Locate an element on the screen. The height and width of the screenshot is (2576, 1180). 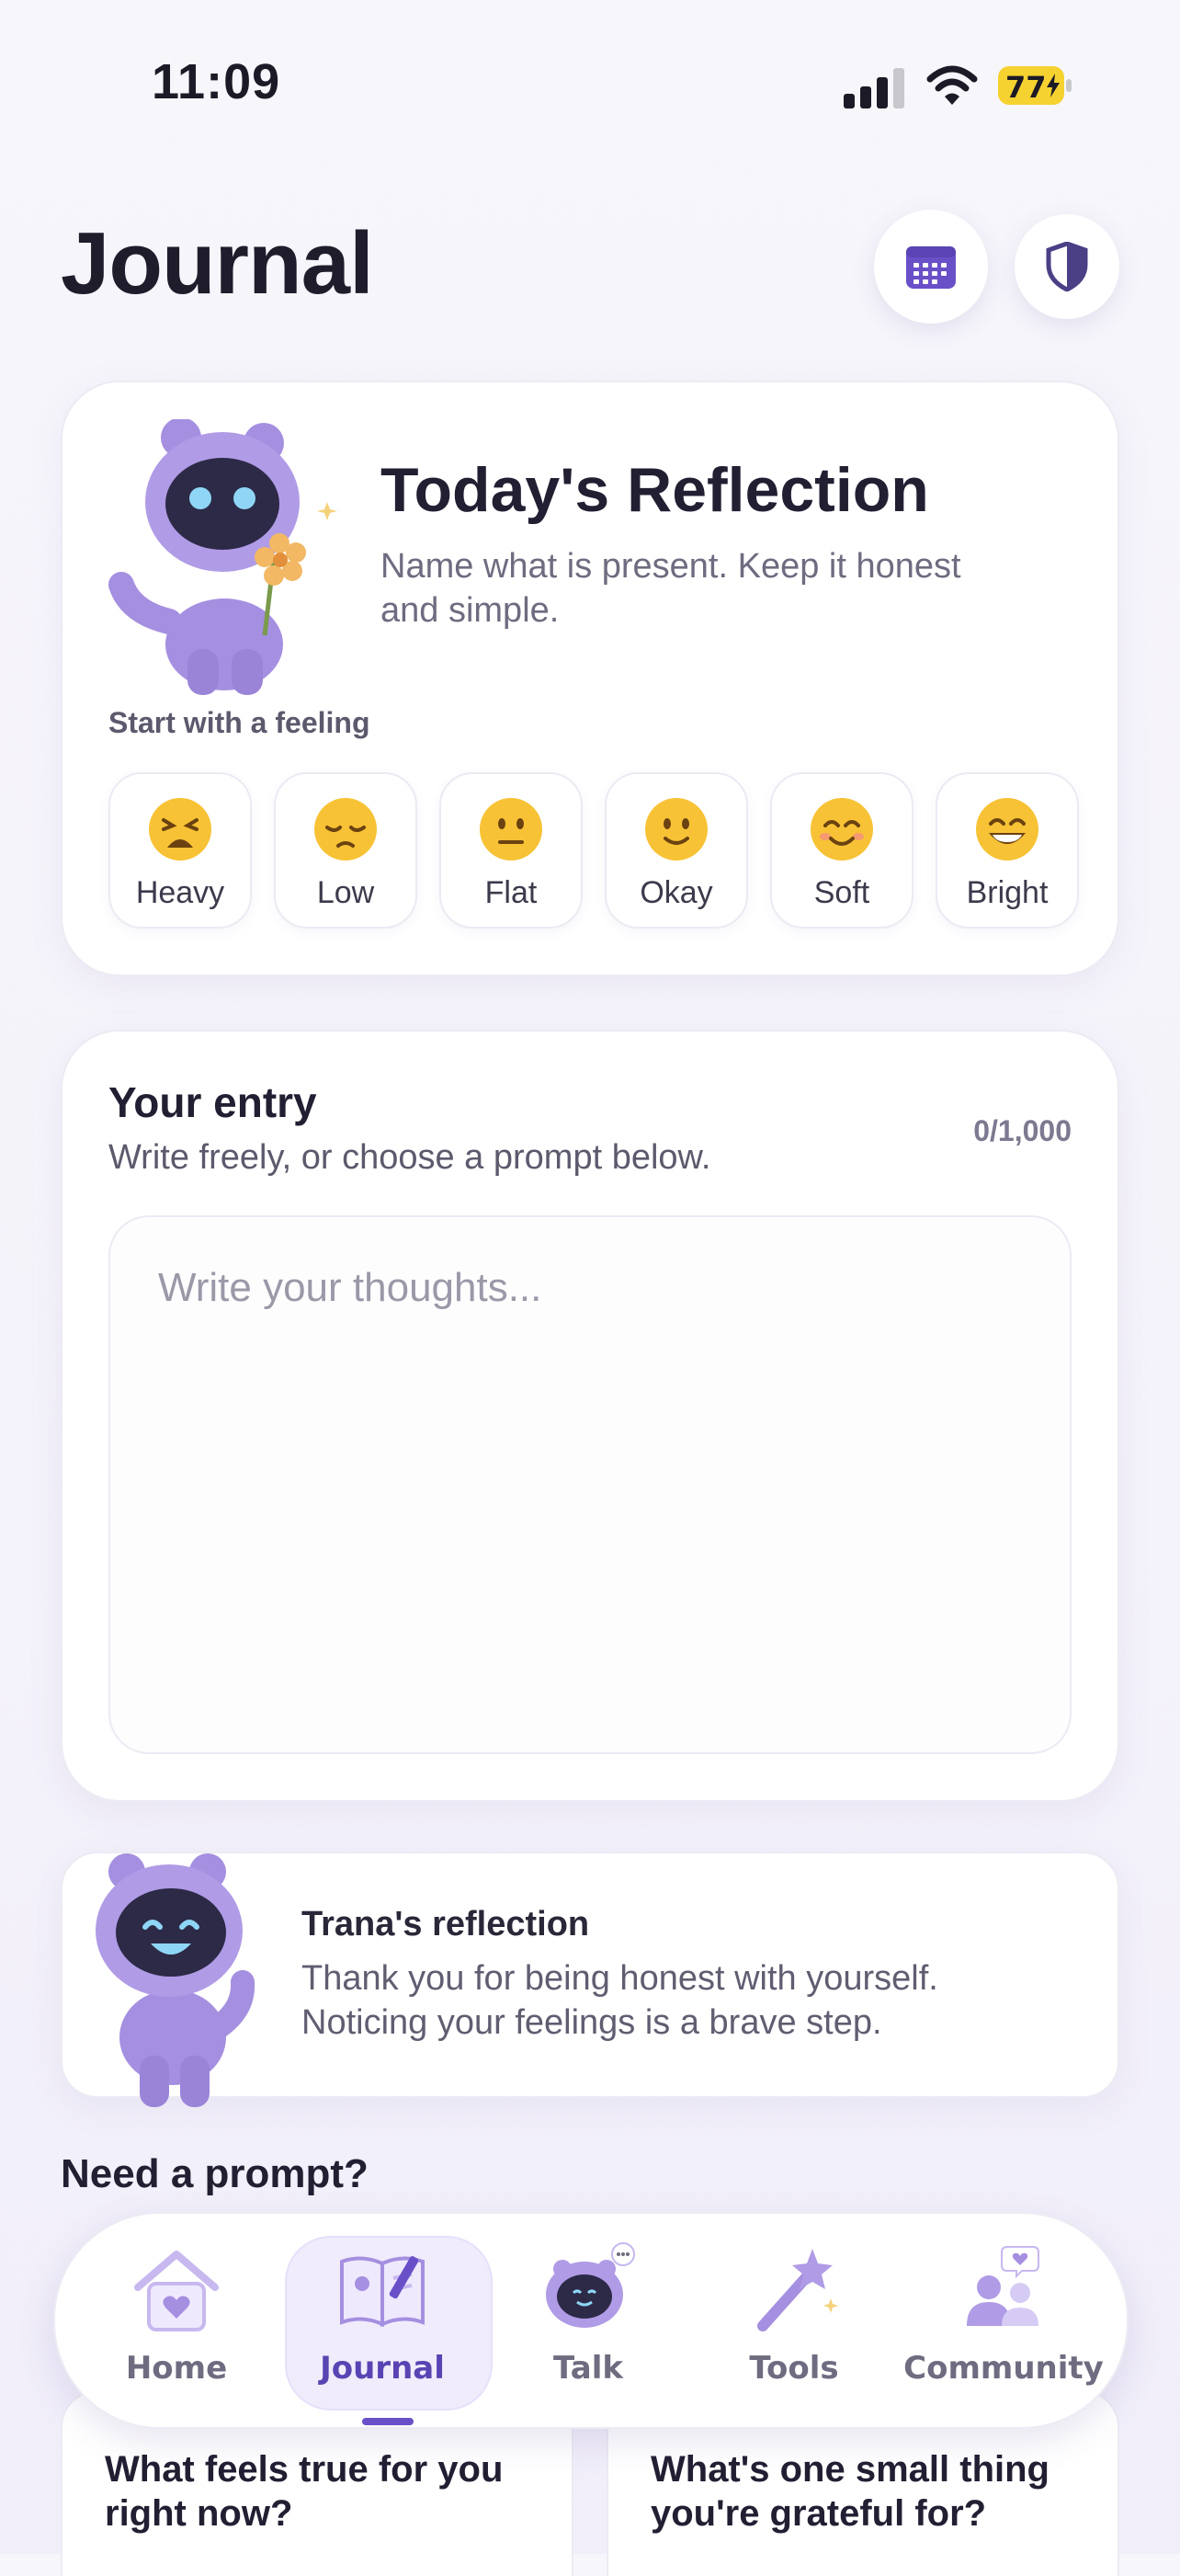
entry-title: Your entry is located at coordinates (212, 1102).